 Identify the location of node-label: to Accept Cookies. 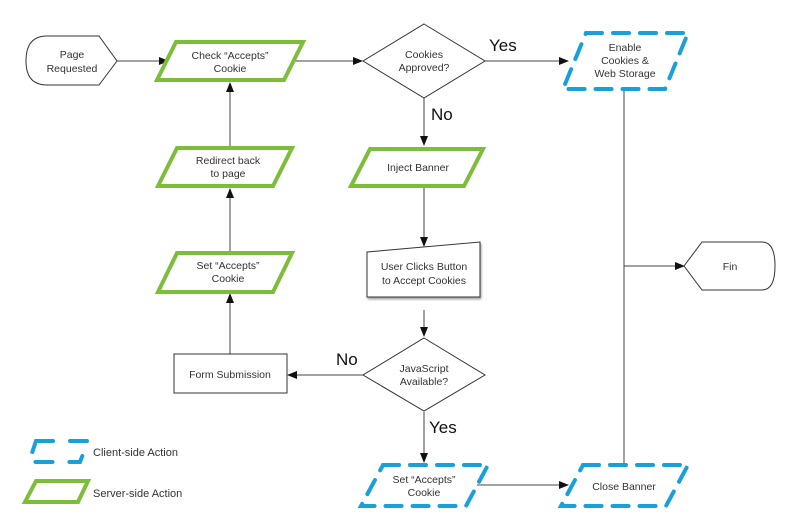
(424, 281).